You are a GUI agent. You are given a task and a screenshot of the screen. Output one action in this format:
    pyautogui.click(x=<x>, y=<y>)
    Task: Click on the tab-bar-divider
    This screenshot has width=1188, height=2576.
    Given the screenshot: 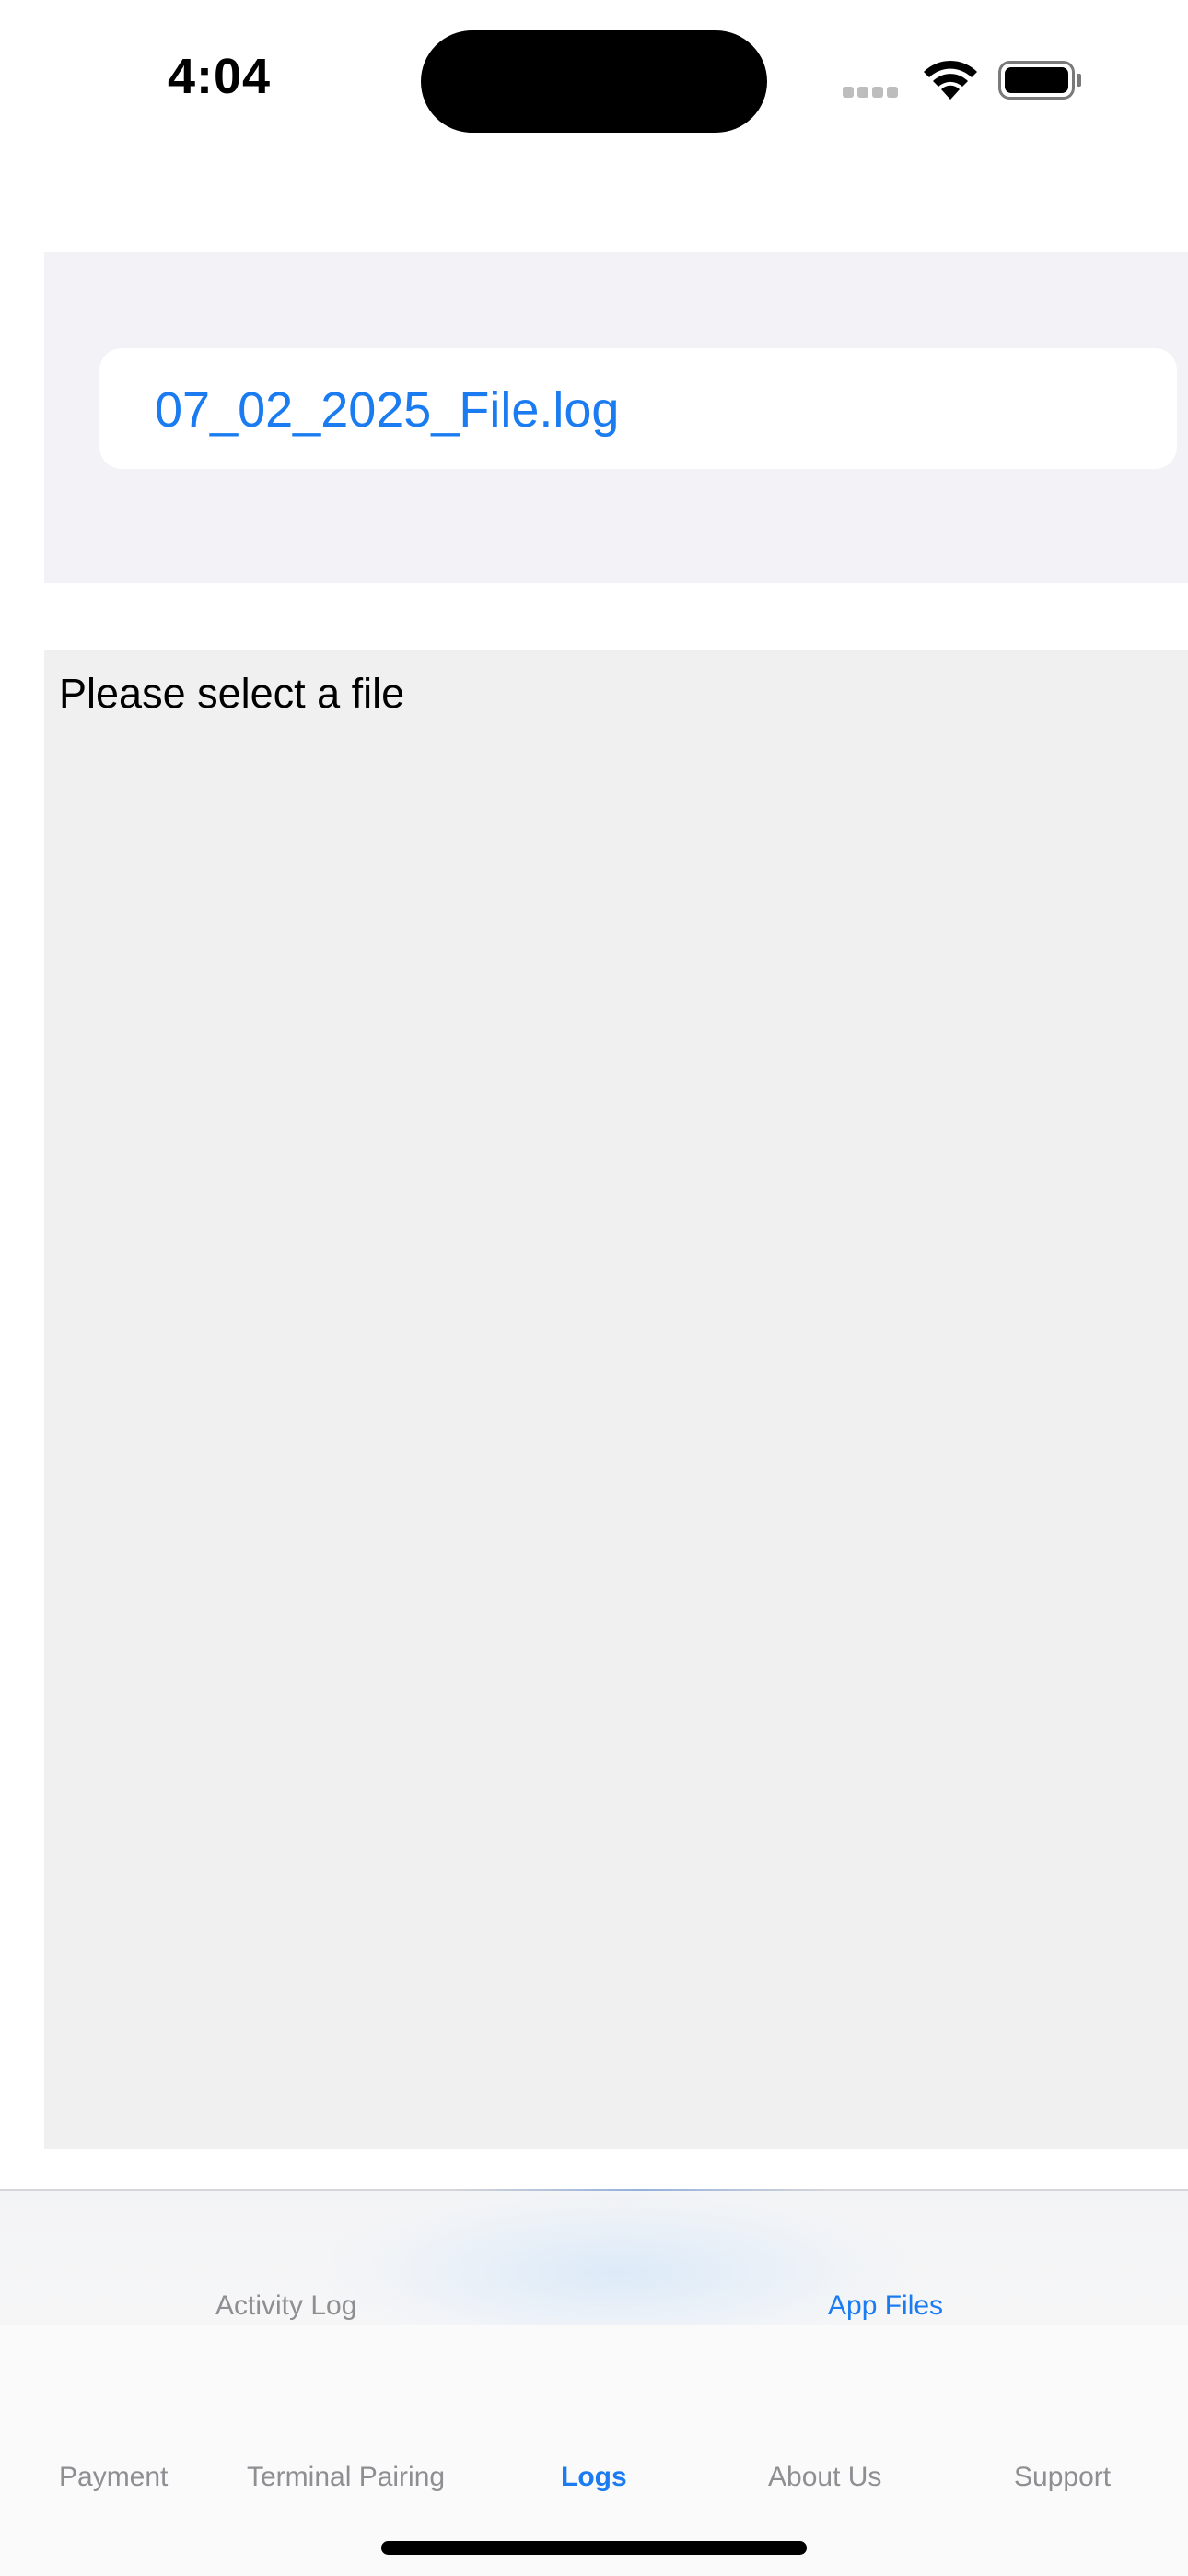 What is the action you would take?
    pyautogui.click(x=640, y=2190)
    